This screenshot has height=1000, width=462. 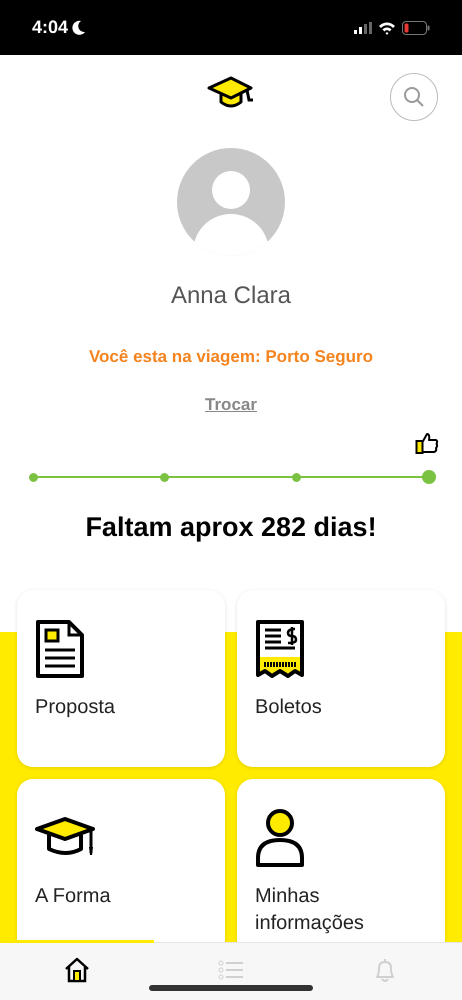 What do you see at coordinates (73, 896) in the screenshot?
I see `card-label: A Forma` at bounding box center [73, 896].